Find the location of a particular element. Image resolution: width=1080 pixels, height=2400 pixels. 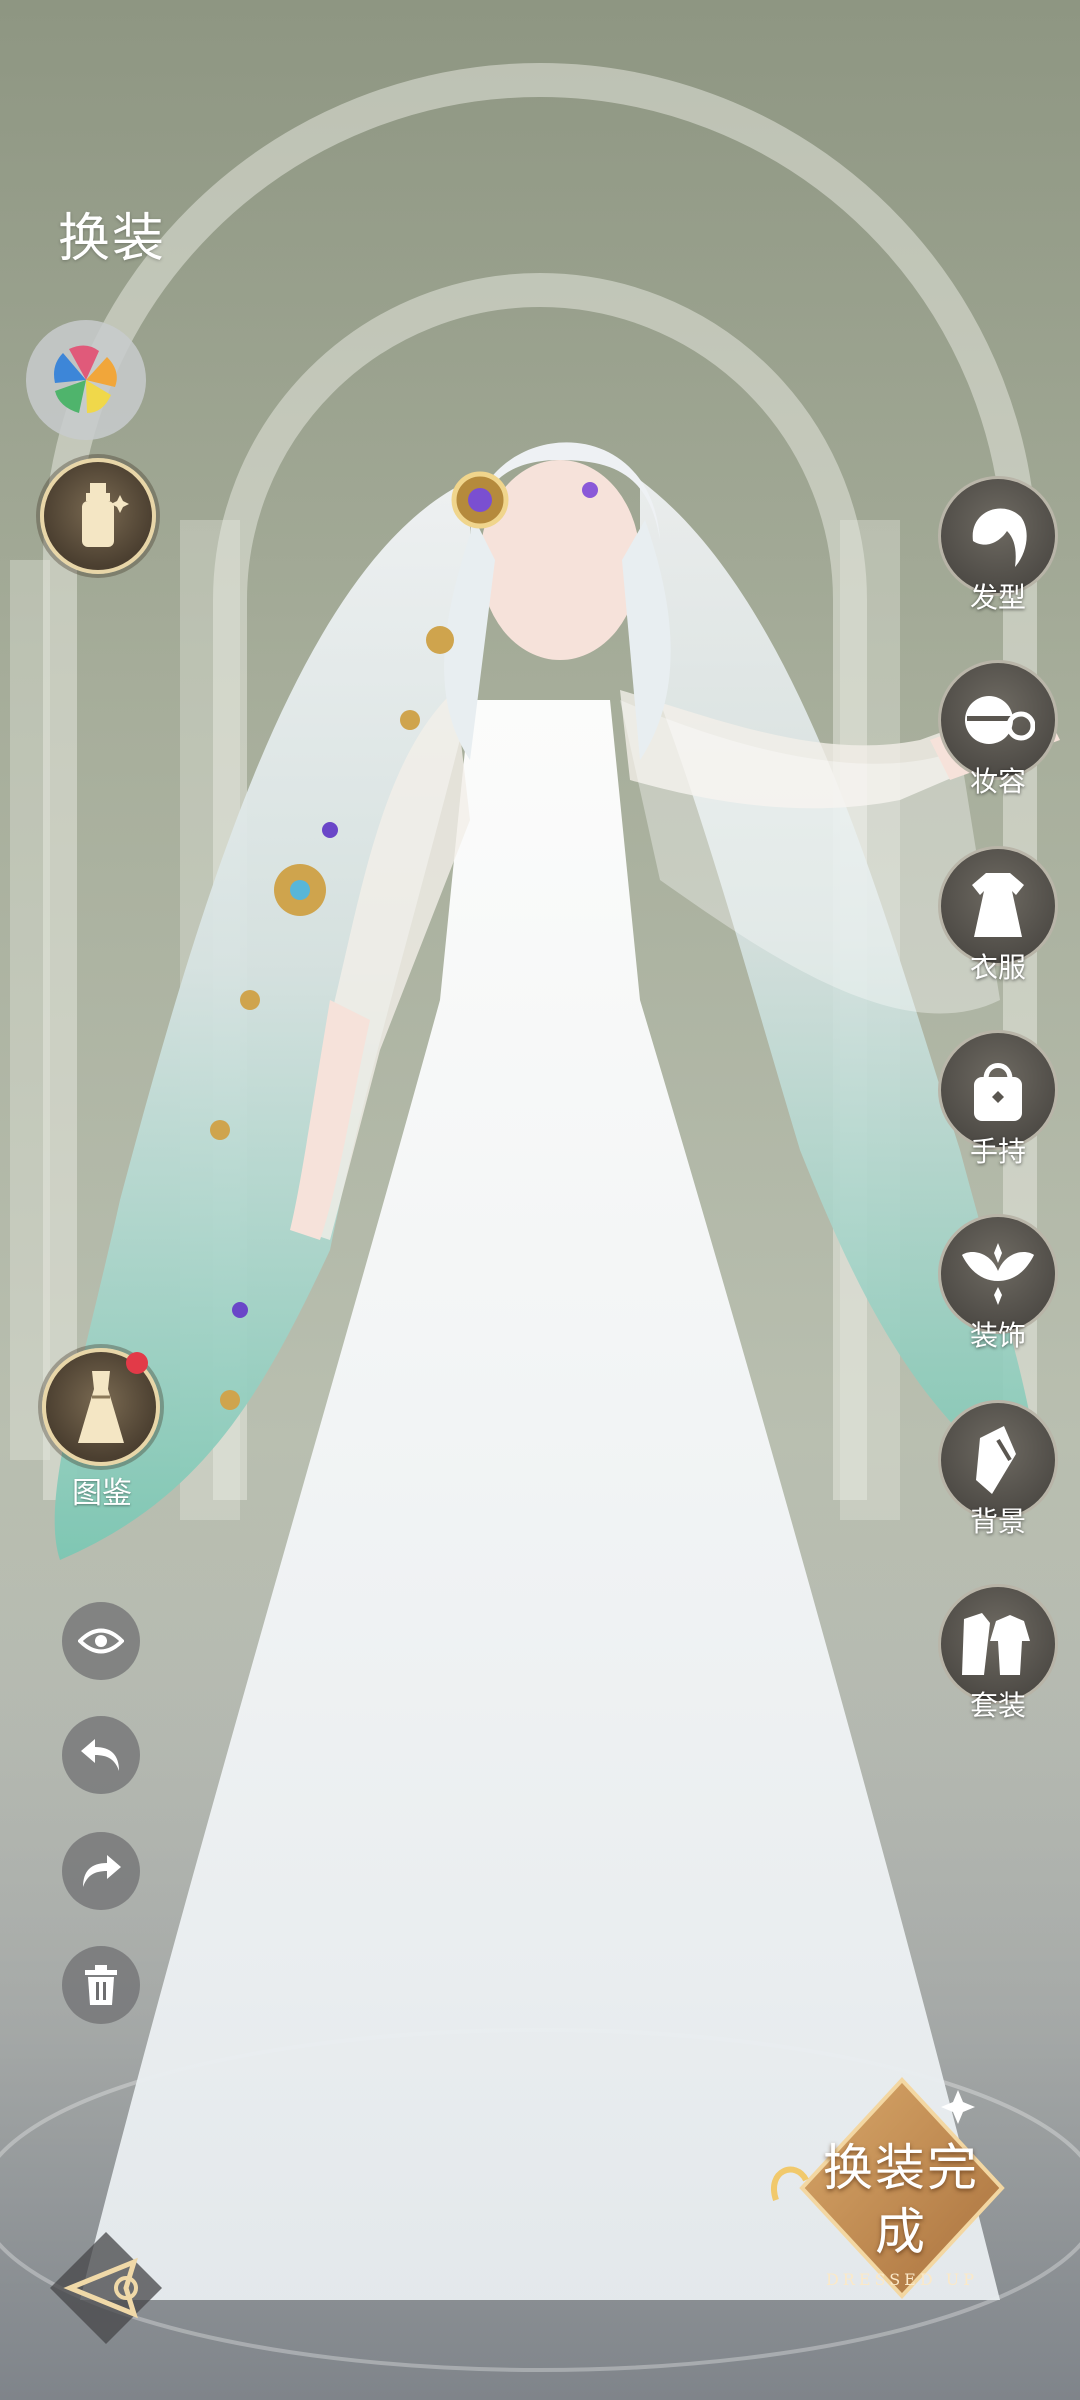

lotion-button is located at coordinates (98, 516).